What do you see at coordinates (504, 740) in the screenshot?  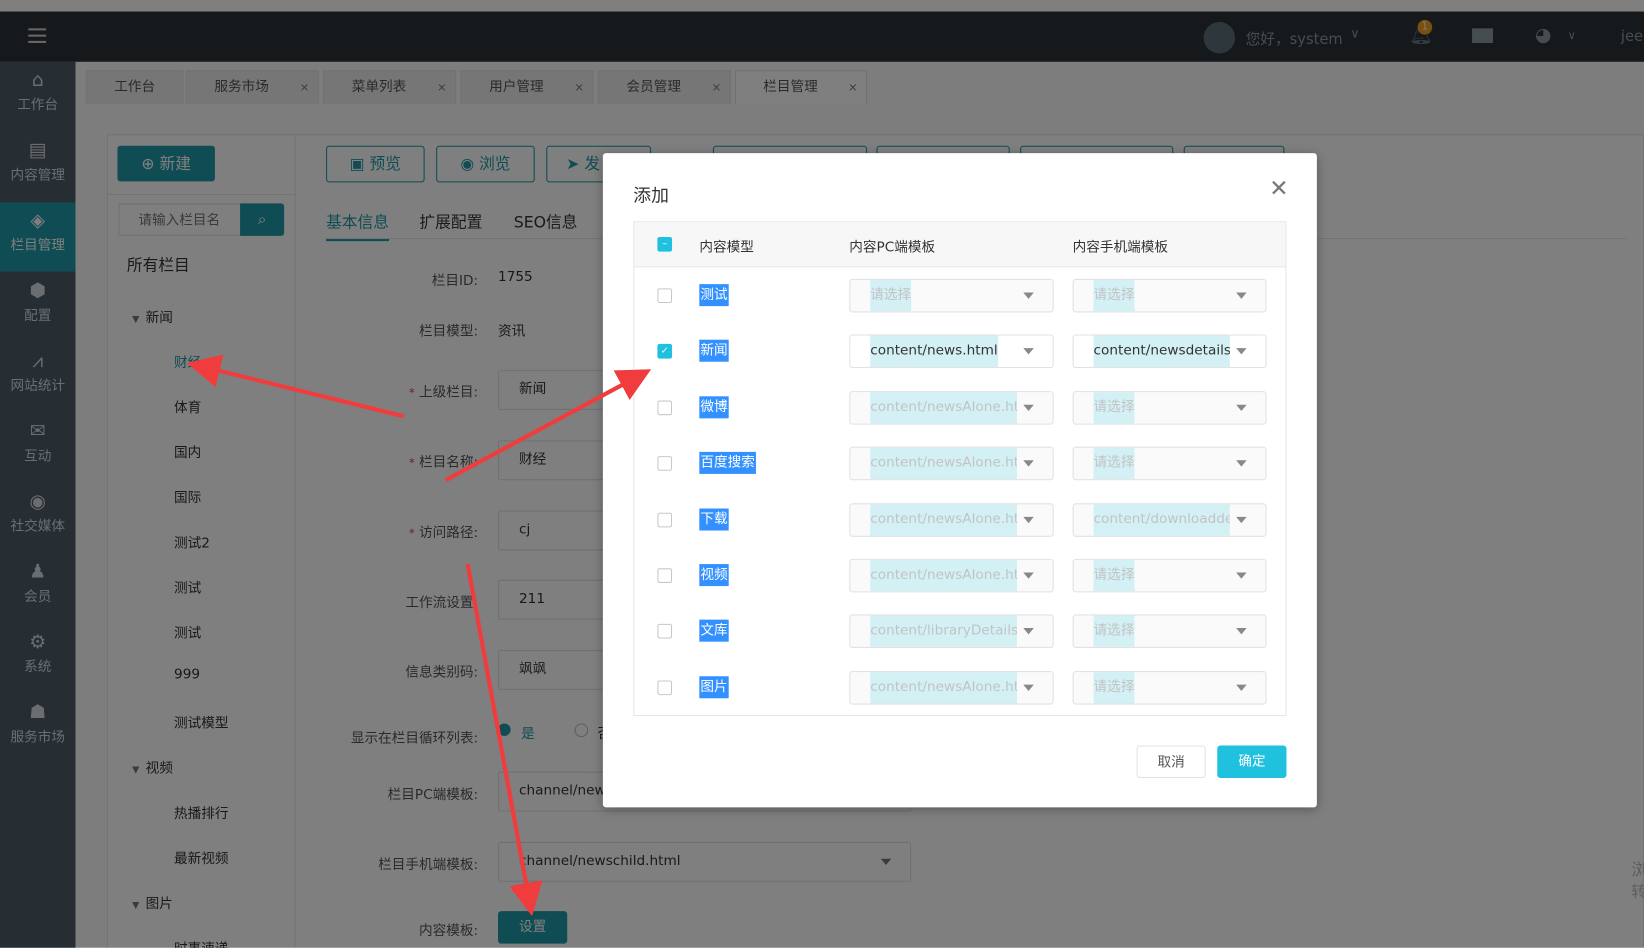 I see `arrow-to-set-button` at bounding box center [504, 740].